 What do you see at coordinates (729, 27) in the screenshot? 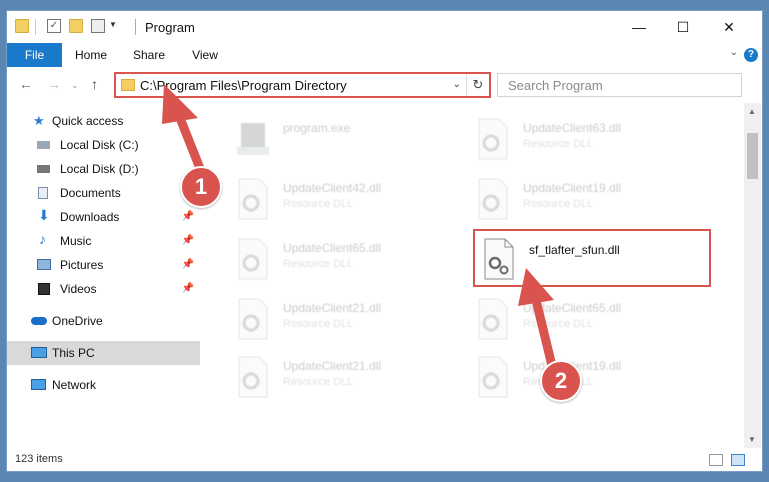
I see `close-button: ✕` at bounding box center [729, 27].